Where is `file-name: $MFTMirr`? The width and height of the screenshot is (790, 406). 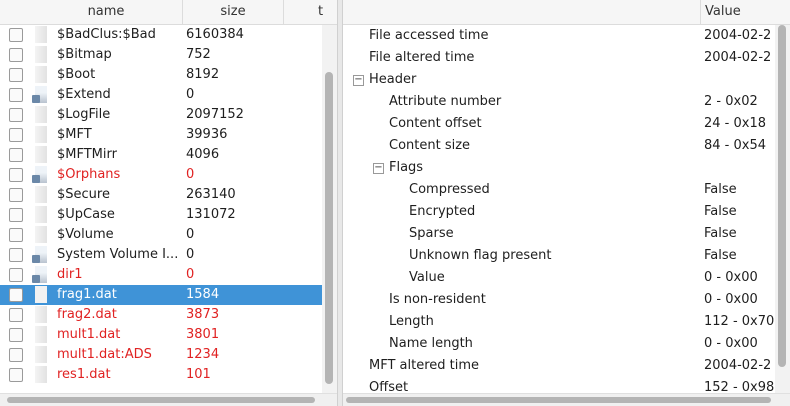 file-name: $MFTMirr is located at coordinates (87, 154).